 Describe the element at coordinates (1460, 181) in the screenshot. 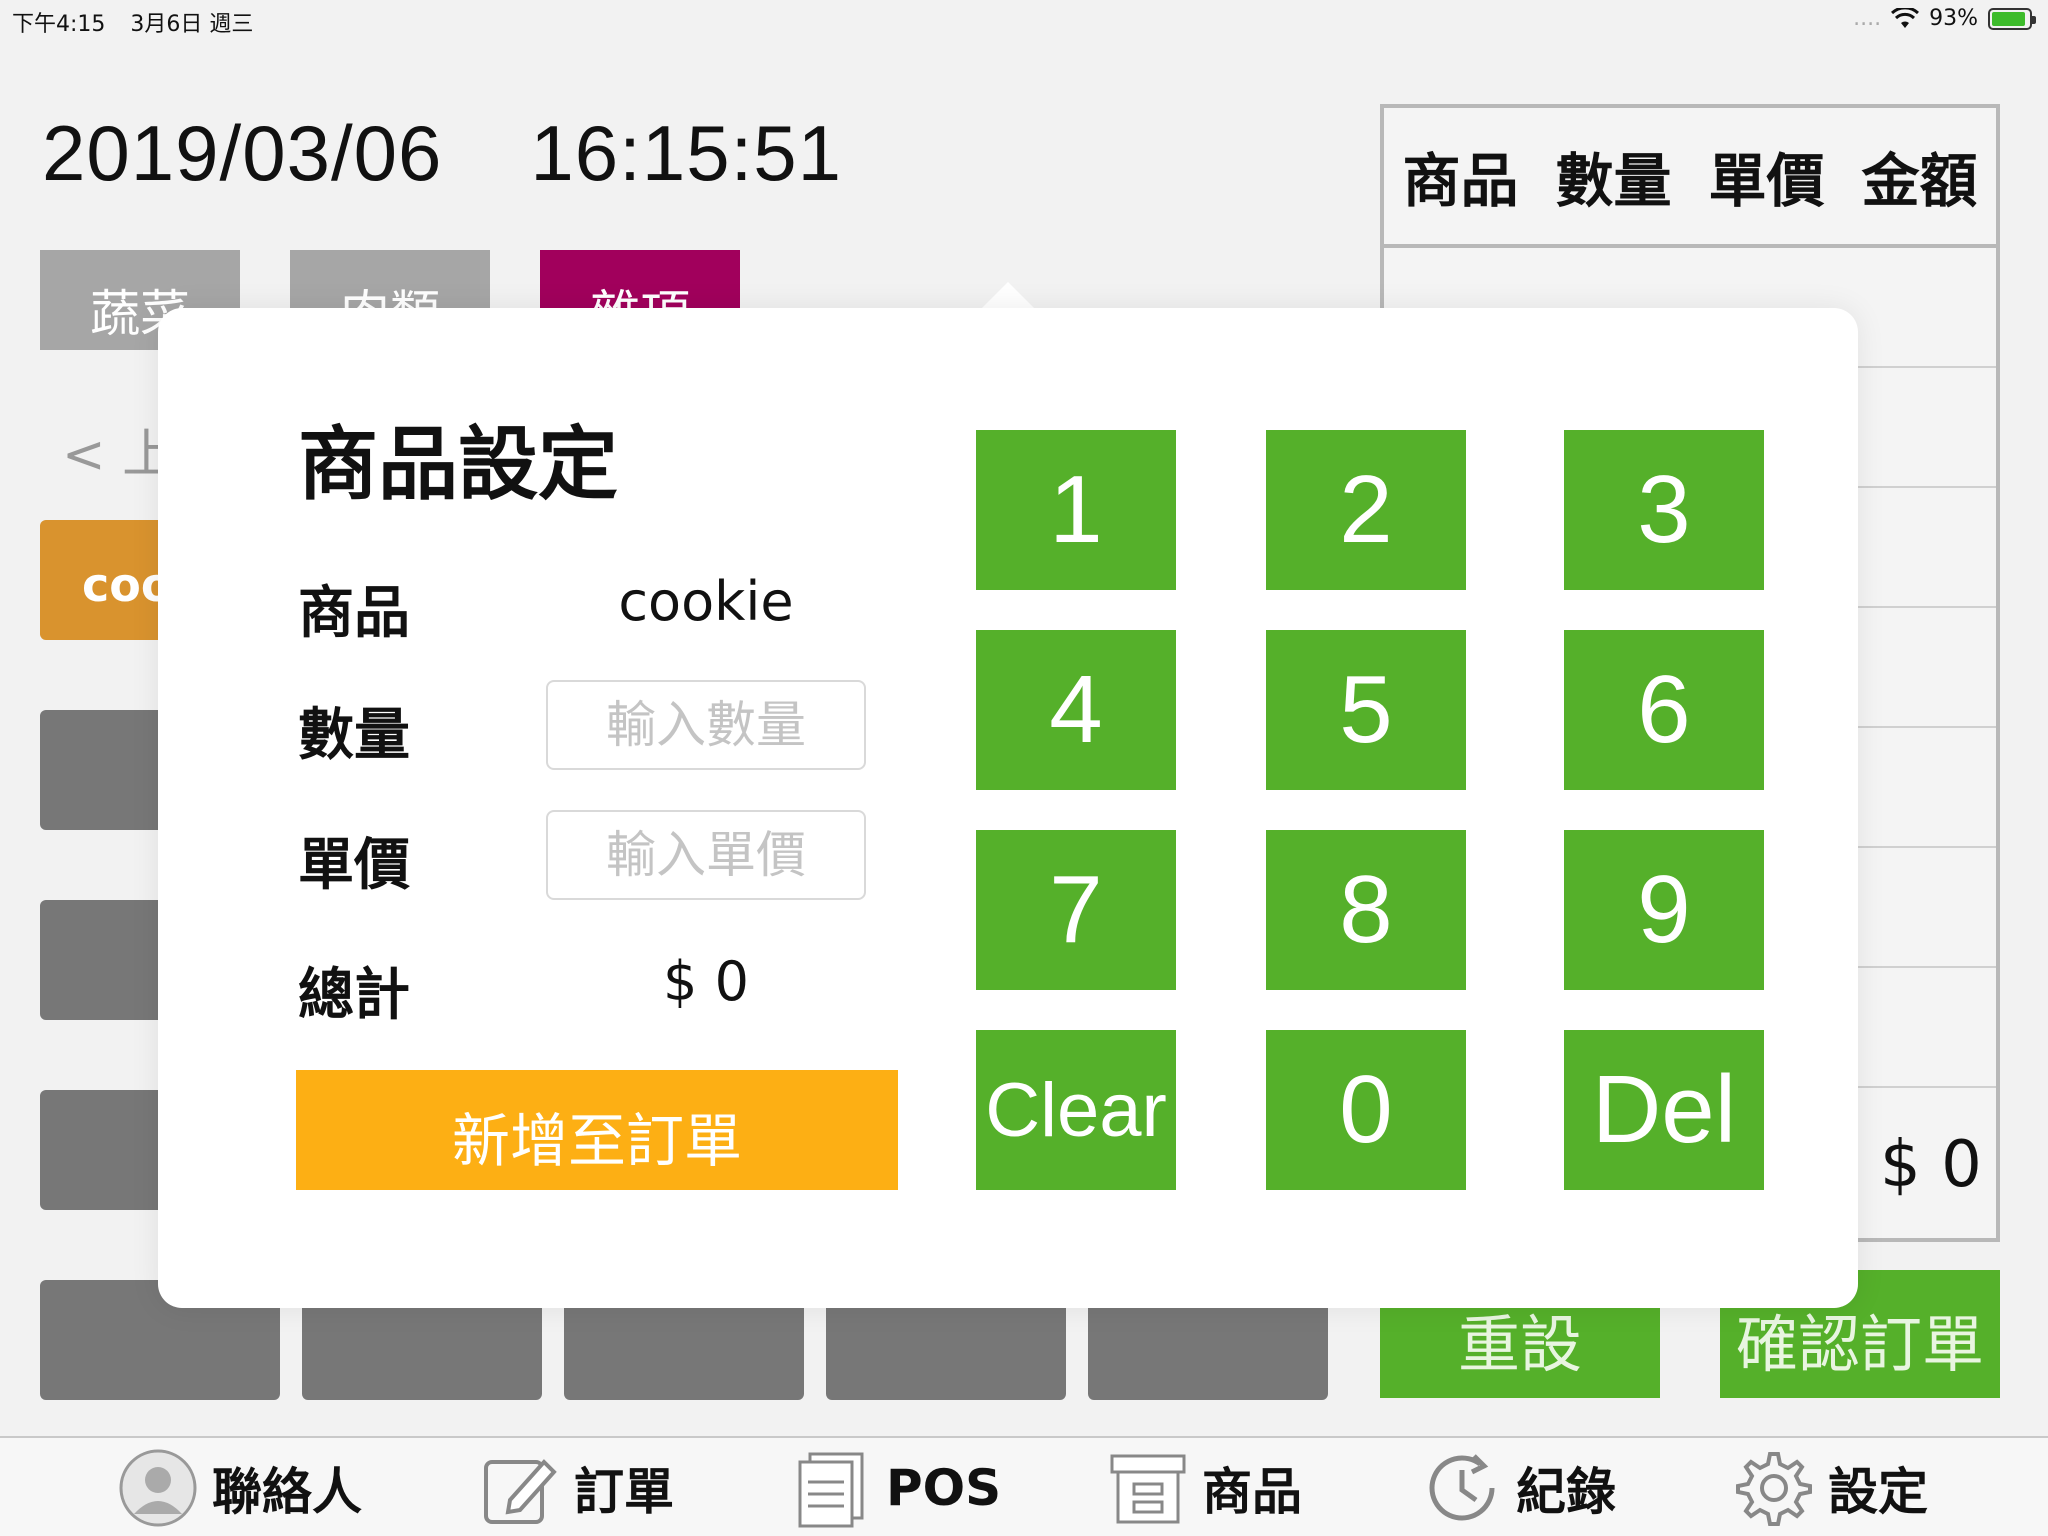

I see `column-product: 商品` at that location.